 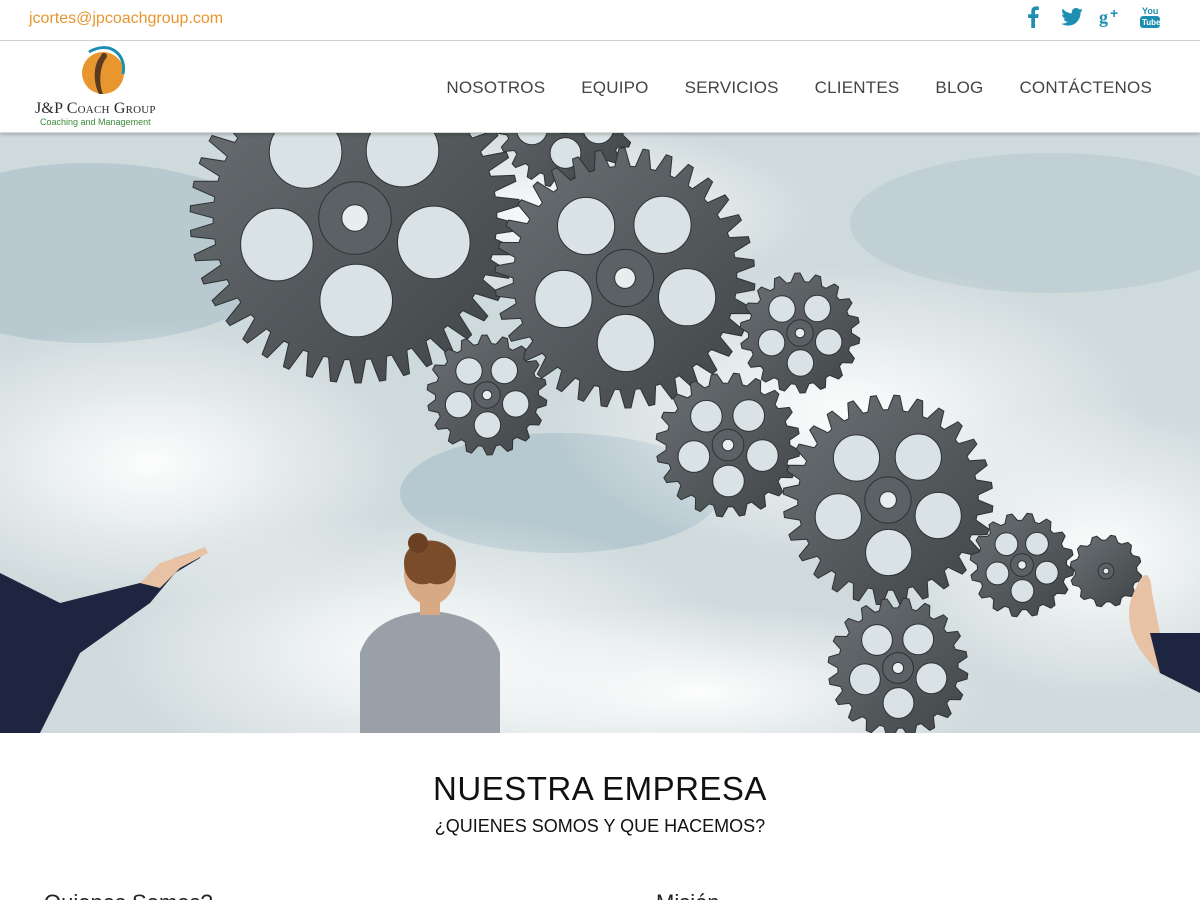 I want to click on nav-item-servicios: SERVICIOS, so click(x=732, y=88).